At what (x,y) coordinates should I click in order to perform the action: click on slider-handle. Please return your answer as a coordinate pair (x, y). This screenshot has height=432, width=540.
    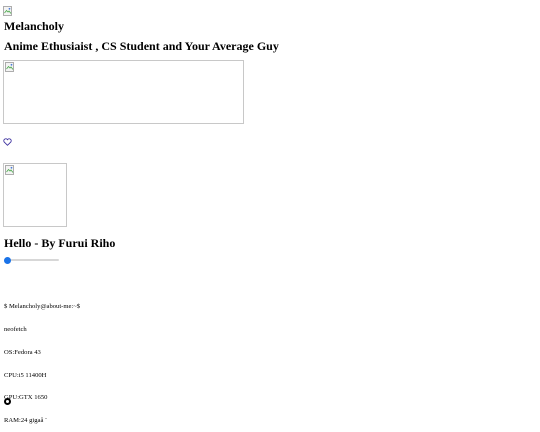
    Looking at the image, I should click on (7, 260).